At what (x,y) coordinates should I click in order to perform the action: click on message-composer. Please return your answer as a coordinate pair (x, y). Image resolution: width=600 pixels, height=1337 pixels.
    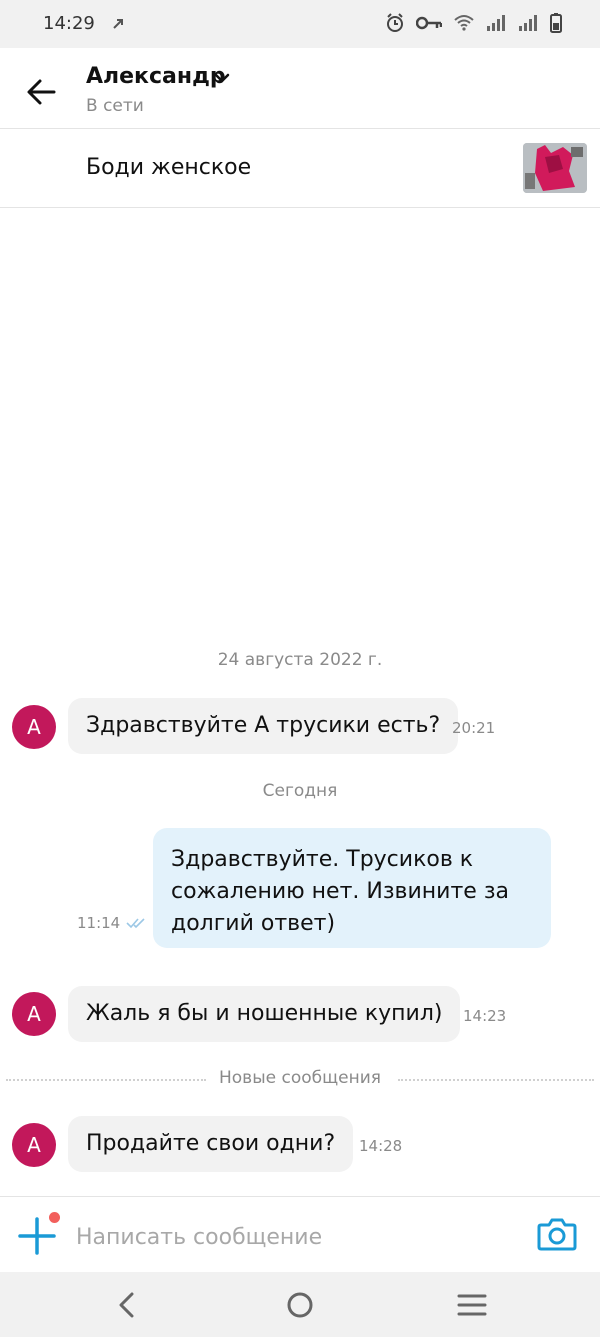
    Looking at the image, I should click on (300, 1234).